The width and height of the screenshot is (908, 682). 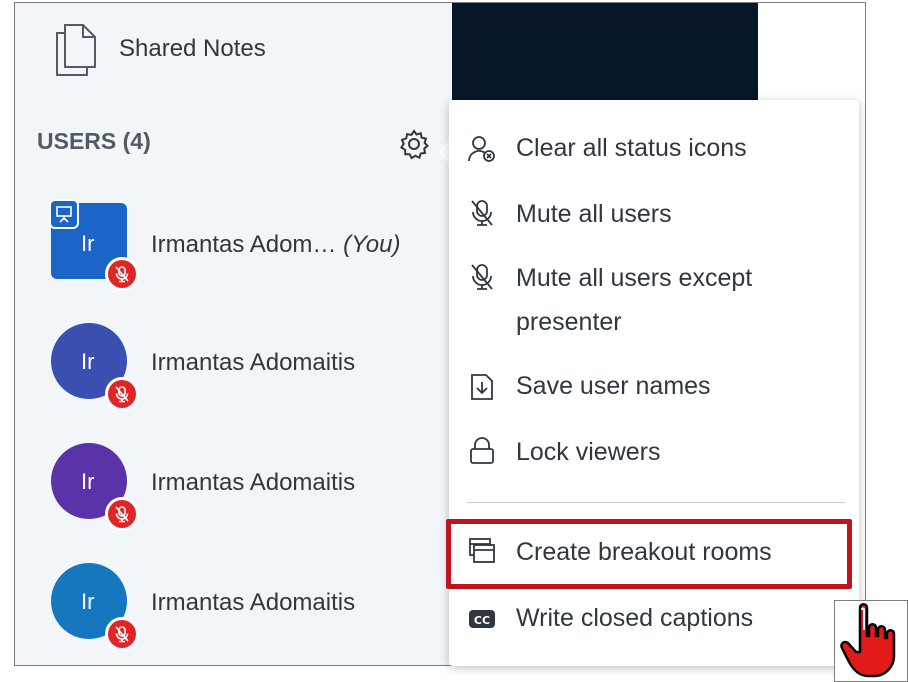 I want to click on menu-item-label: Clear all status icons, so click(x=631, y=148).